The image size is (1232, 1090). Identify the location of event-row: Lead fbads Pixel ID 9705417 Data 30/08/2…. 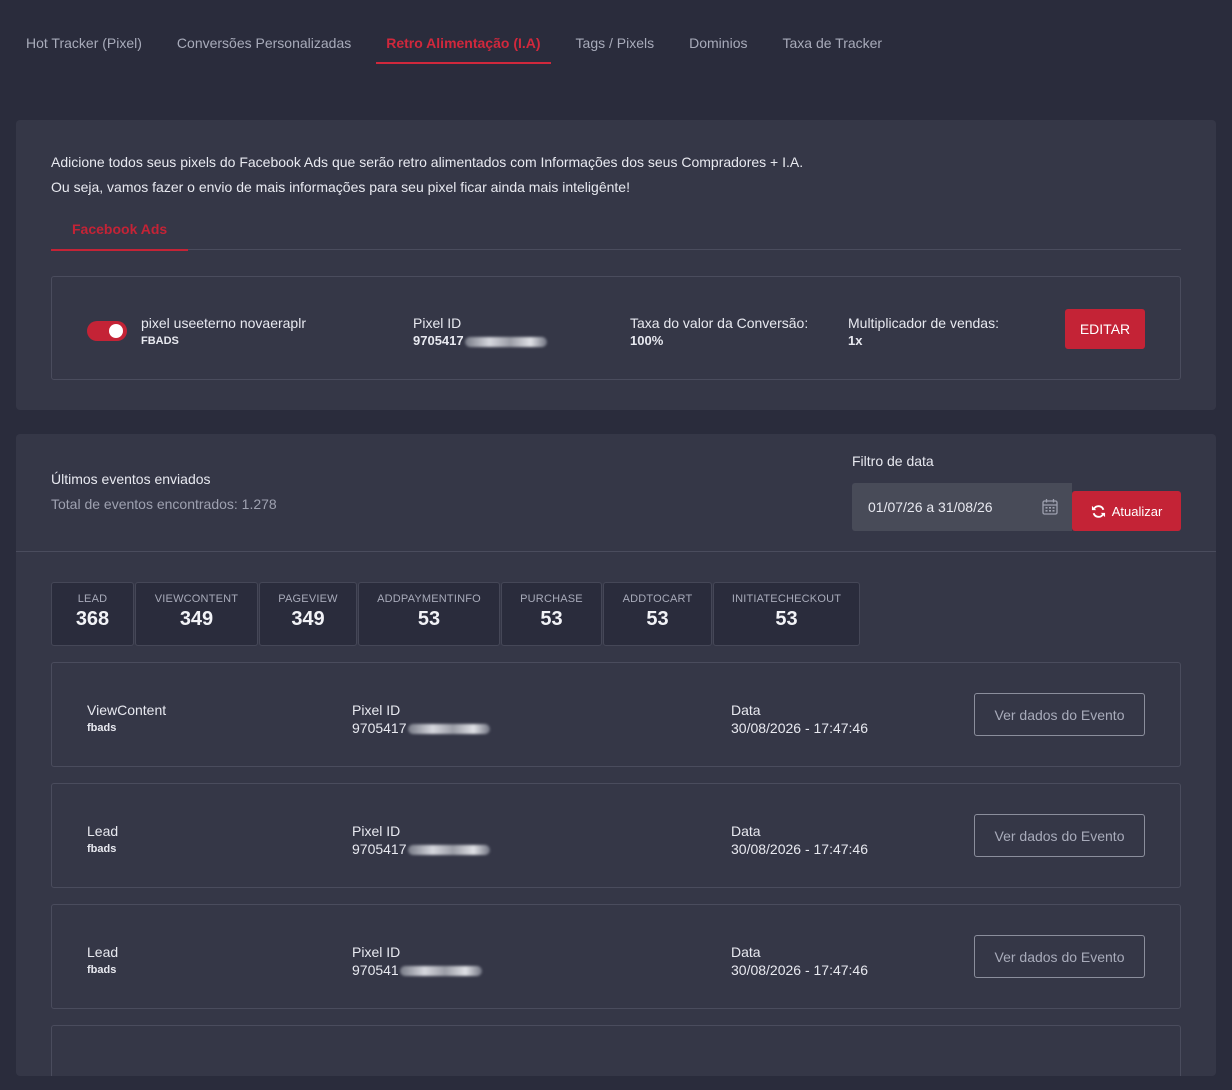
(616, 835).